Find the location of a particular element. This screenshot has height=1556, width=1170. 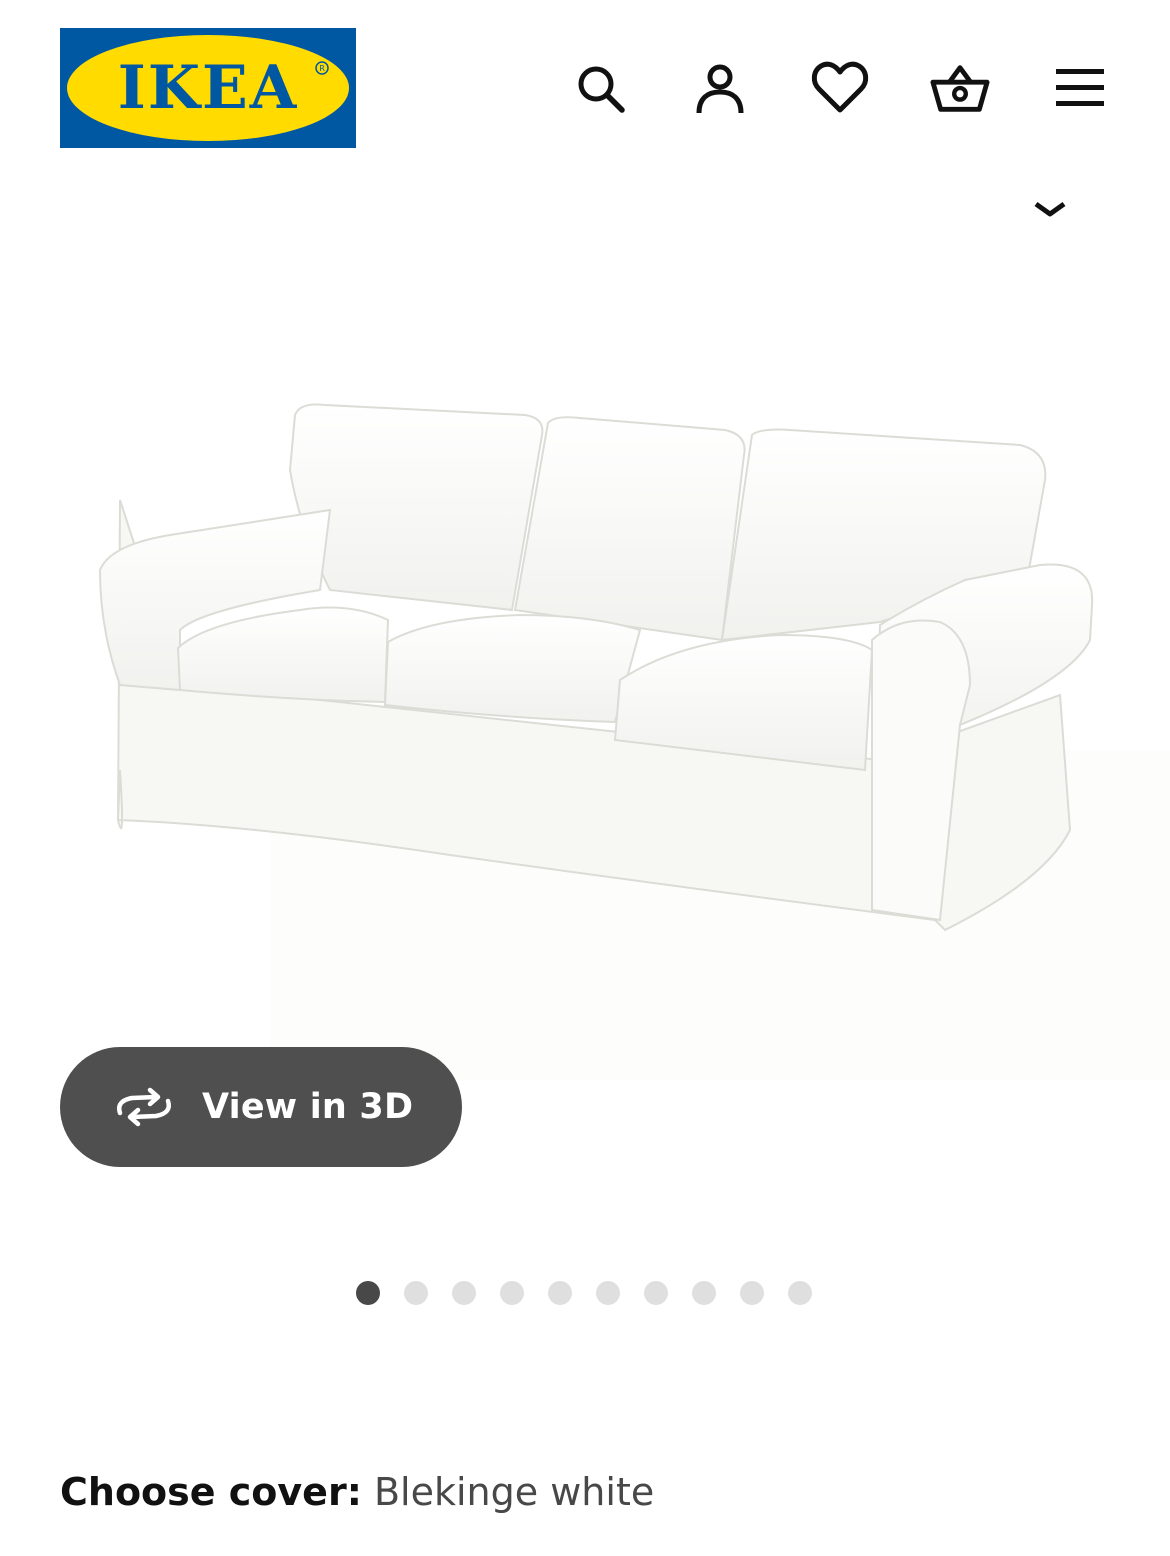

top-header: IKEA R is located at coordinates (585, 85).